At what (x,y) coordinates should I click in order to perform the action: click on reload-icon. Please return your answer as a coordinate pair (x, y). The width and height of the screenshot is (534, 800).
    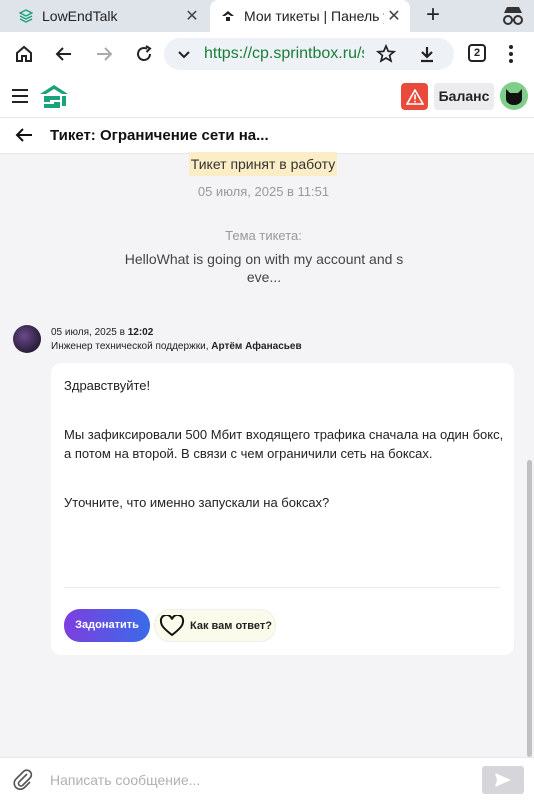
    Looking at the image, I should click on (144, 54).